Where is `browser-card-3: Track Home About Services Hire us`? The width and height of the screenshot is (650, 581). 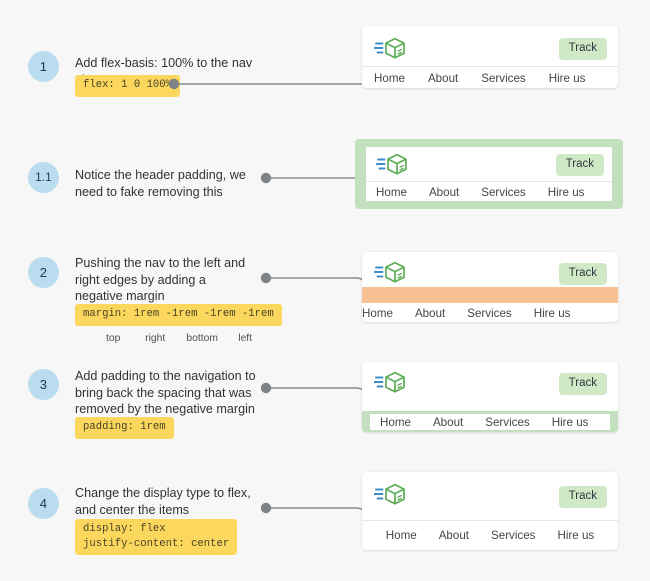 browser-card-3: Track Home About Services Hire us is located at coordinates (490, 287).